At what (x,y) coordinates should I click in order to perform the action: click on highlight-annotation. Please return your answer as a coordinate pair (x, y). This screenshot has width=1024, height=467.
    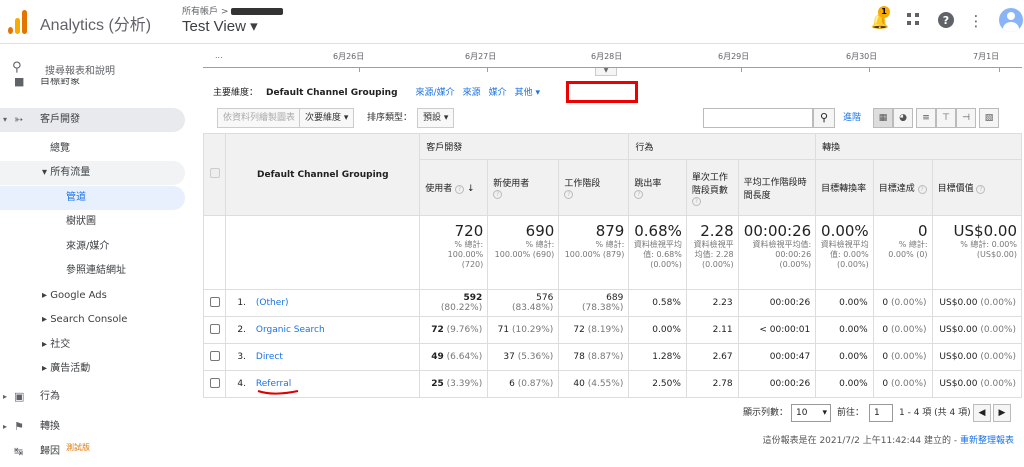
    Looking at the image, I should click on (602, 92).